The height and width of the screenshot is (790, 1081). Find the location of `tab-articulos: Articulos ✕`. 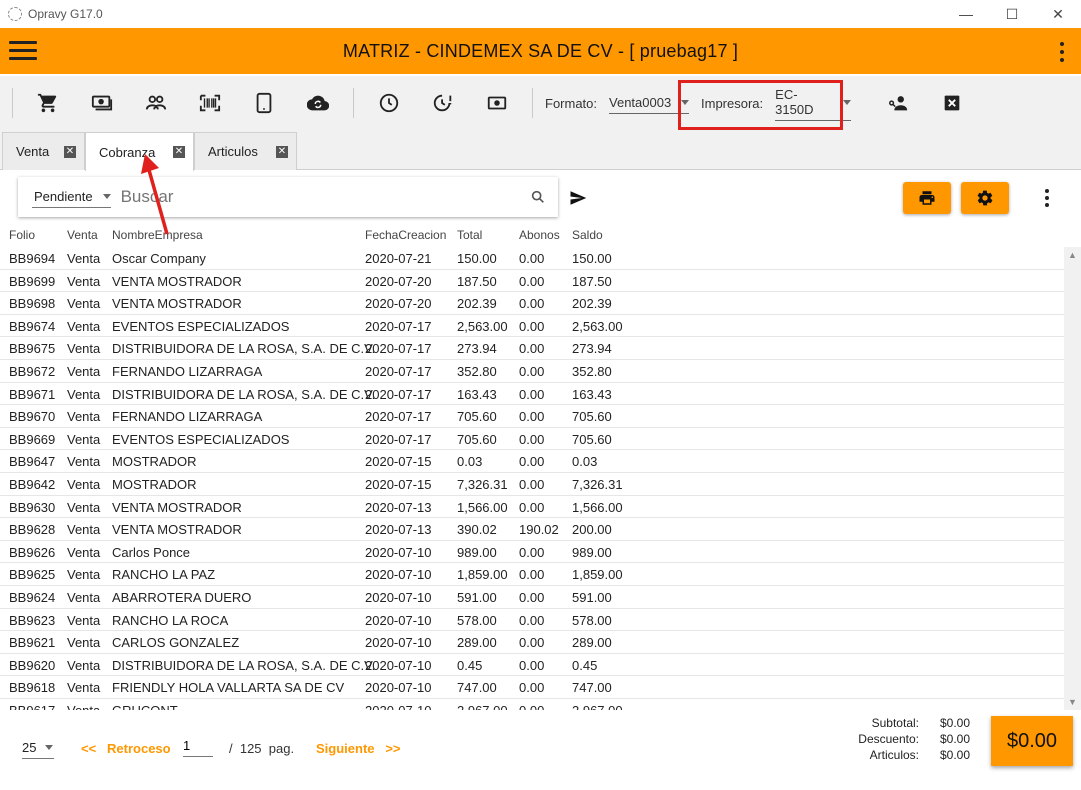

tab-articulos: Articulos ✕ is located at coordinates (245, 151).